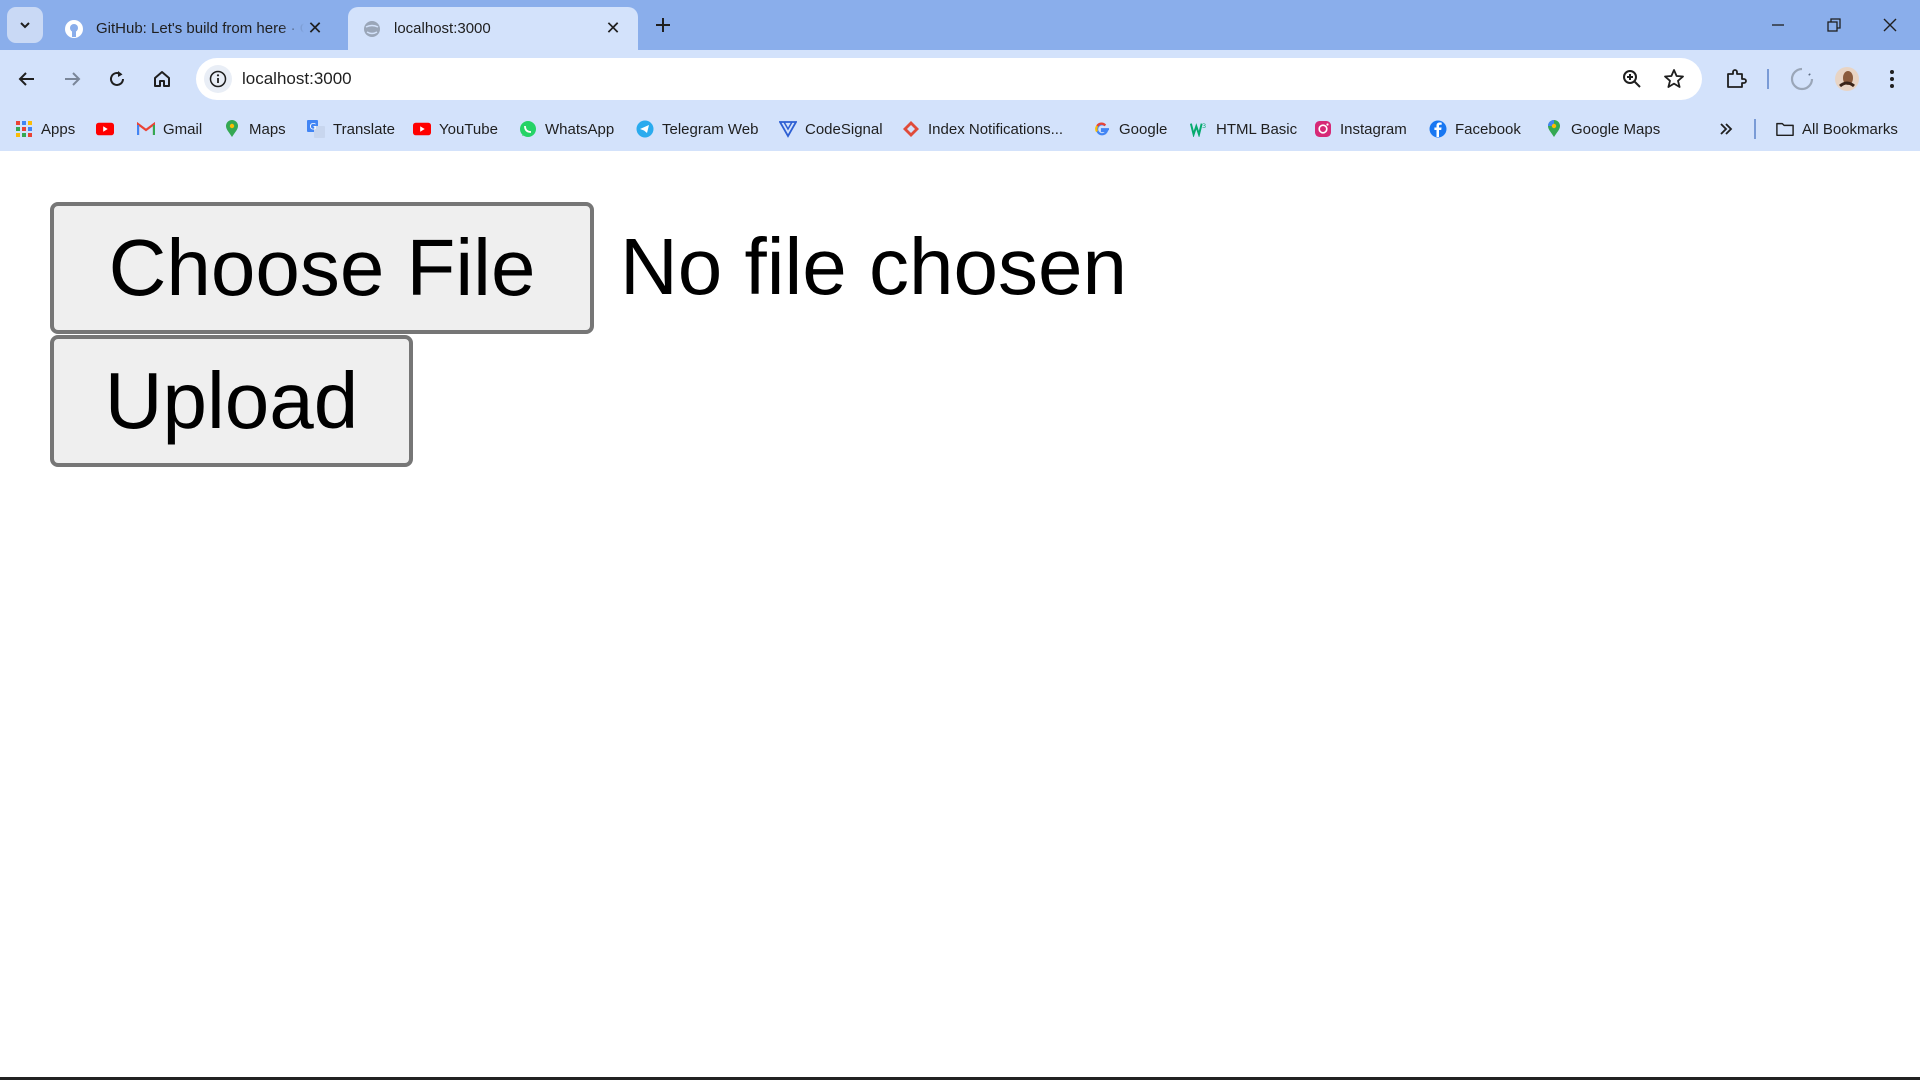 This screenshot has width=1920, height=1080. Describe the element at coordinates (1199, 129) in the screenshot. I see `w3schools-icon: 3` at that location.